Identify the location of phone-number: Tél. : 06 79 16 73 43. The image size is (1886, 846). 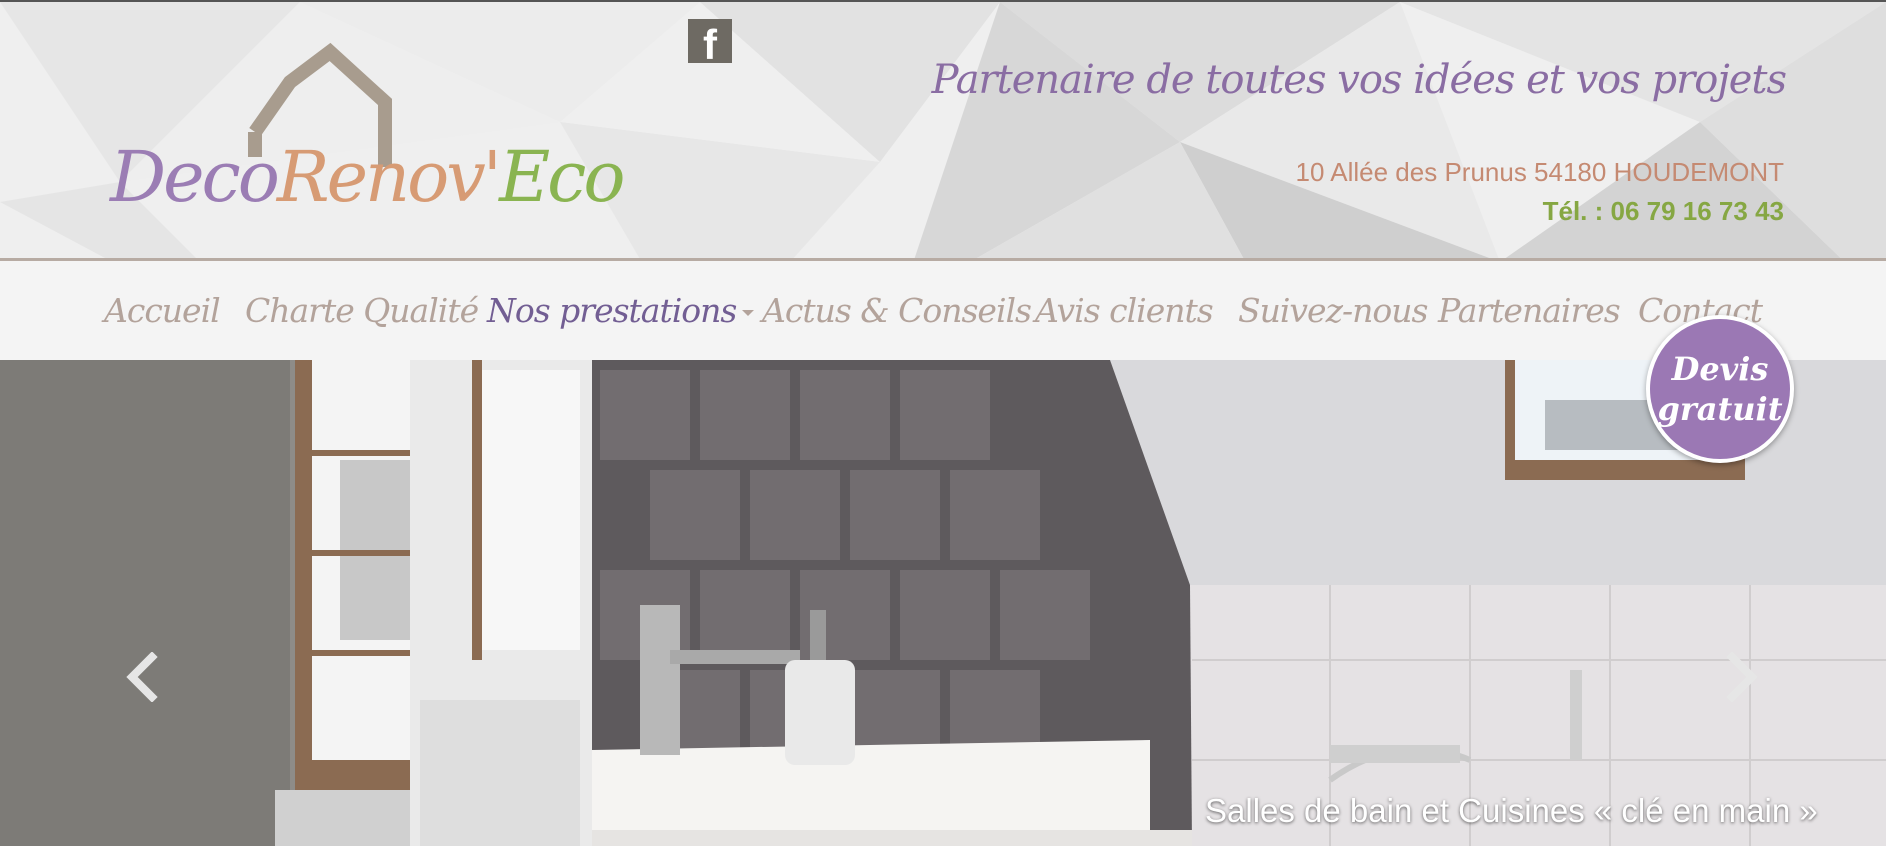
(1663, 211).